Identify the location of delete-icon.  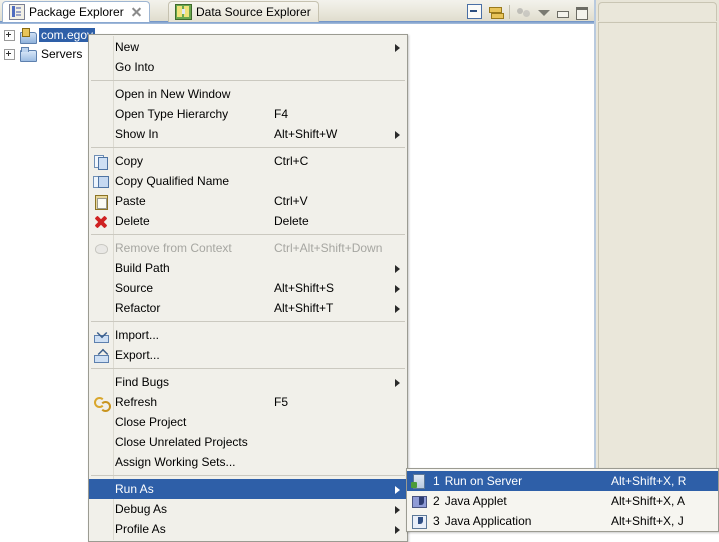
(101, 221).